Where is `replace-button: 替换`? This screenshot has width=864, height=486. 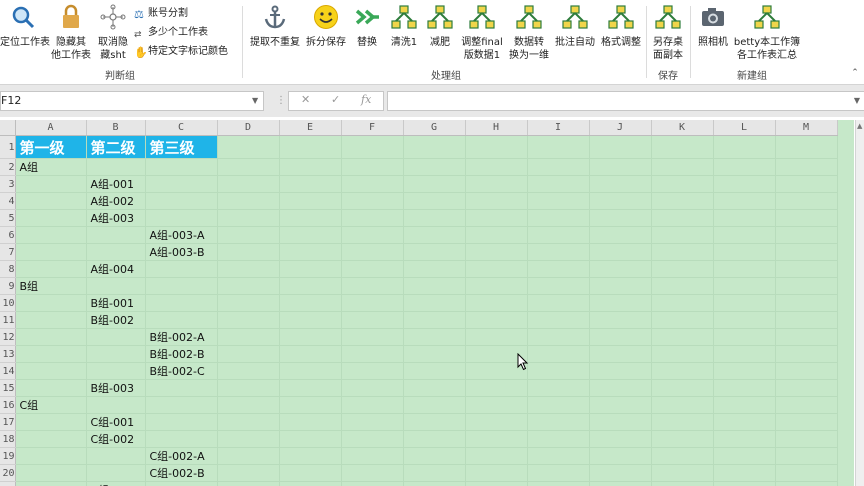
replace-button: 替换 is located at coordinates (367, 26).